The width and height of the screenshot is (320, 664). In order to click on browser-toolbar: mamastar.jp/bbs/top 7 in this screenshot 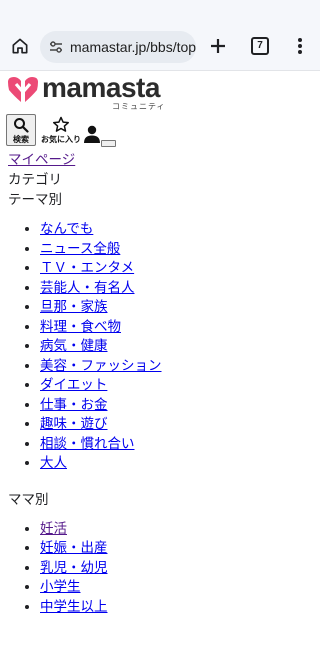, I will do `click(160, 35)`.